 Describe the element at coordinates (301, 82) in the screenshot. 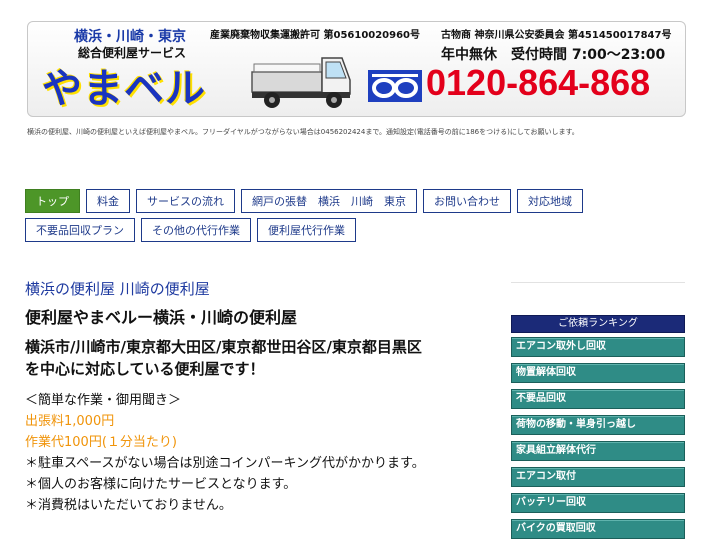

I see `truck-icon` at that location.